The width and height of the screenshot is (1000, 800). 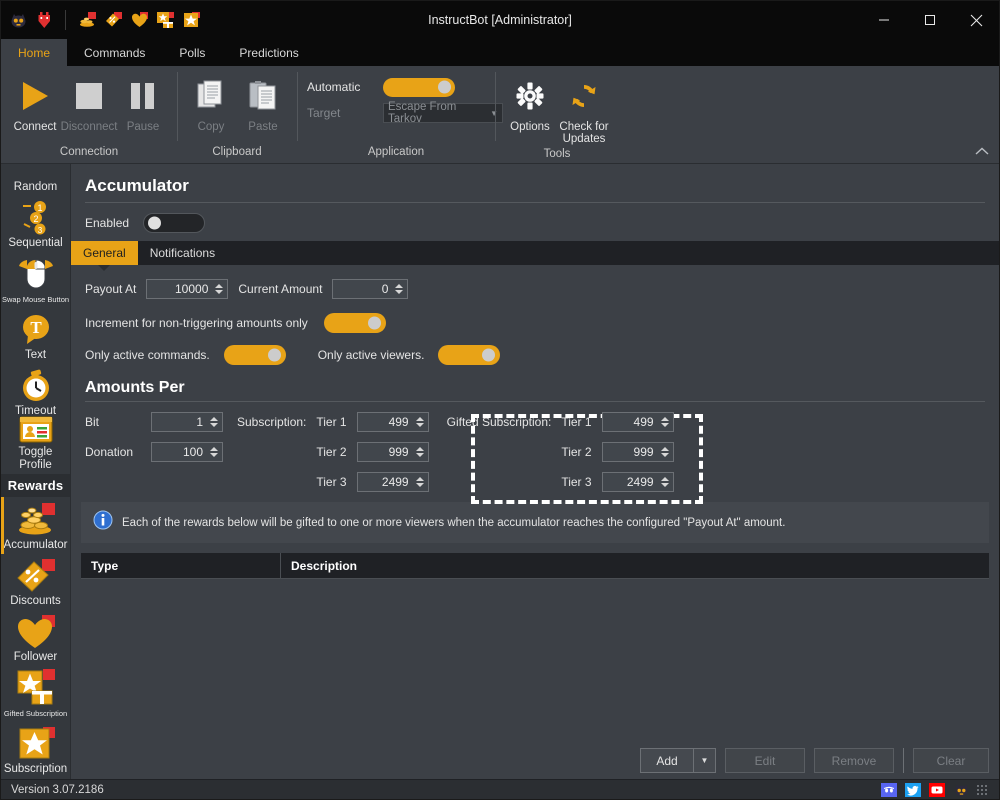 What do you see at coordinates (666, 452) in the screenshot?
I see `gifted-tier2-stepper` at bounding box center [666, 452].